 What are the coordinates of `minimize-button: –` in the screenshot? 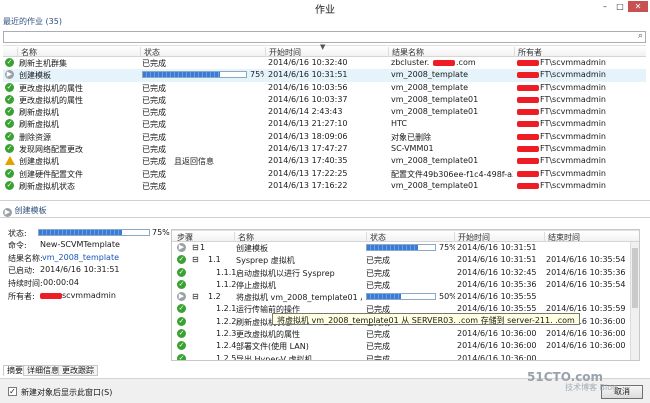 It's located at (605, 6).